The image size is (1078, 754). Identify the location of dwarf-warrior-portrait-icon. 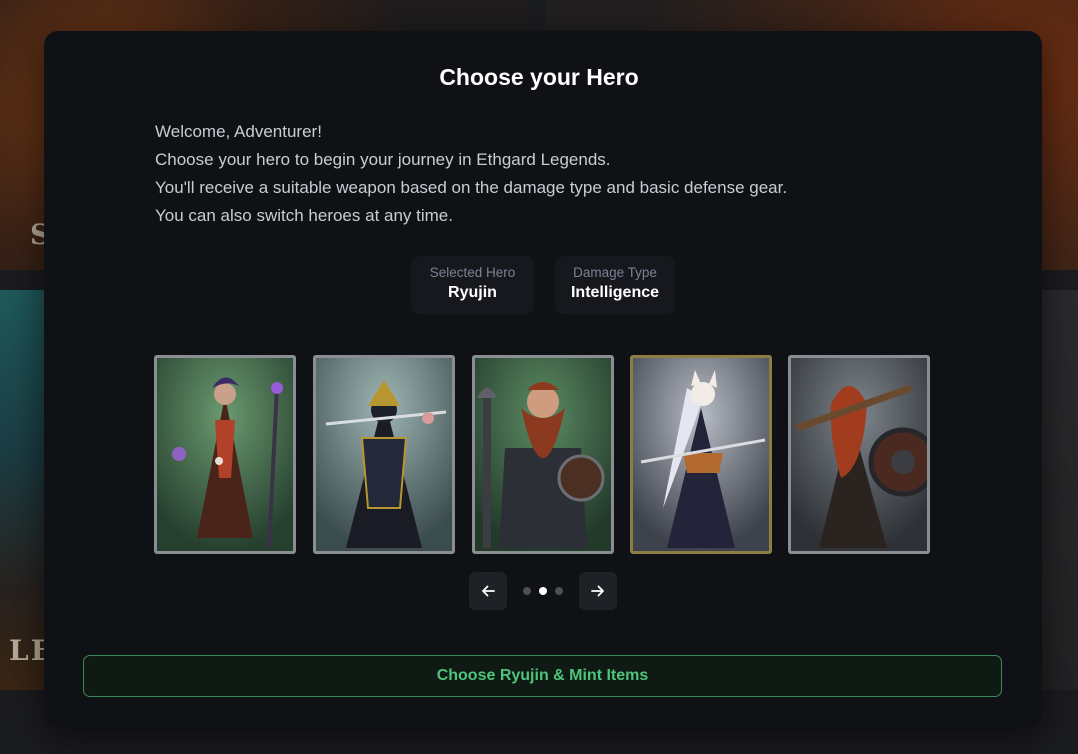
(543, 454).